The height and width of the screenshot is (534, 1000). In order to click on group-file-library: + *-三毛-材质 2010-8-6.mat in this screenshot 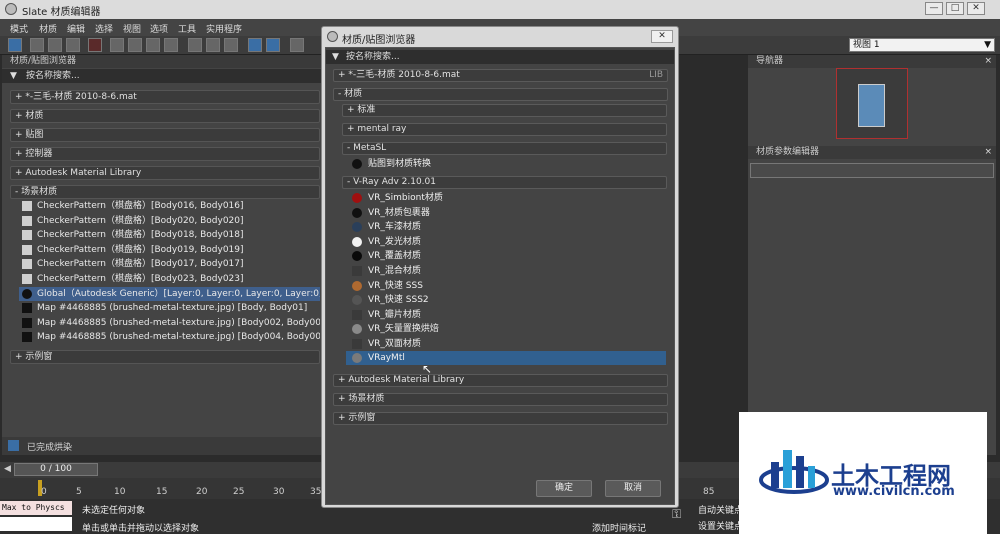, I will do `click(165, 97)`.